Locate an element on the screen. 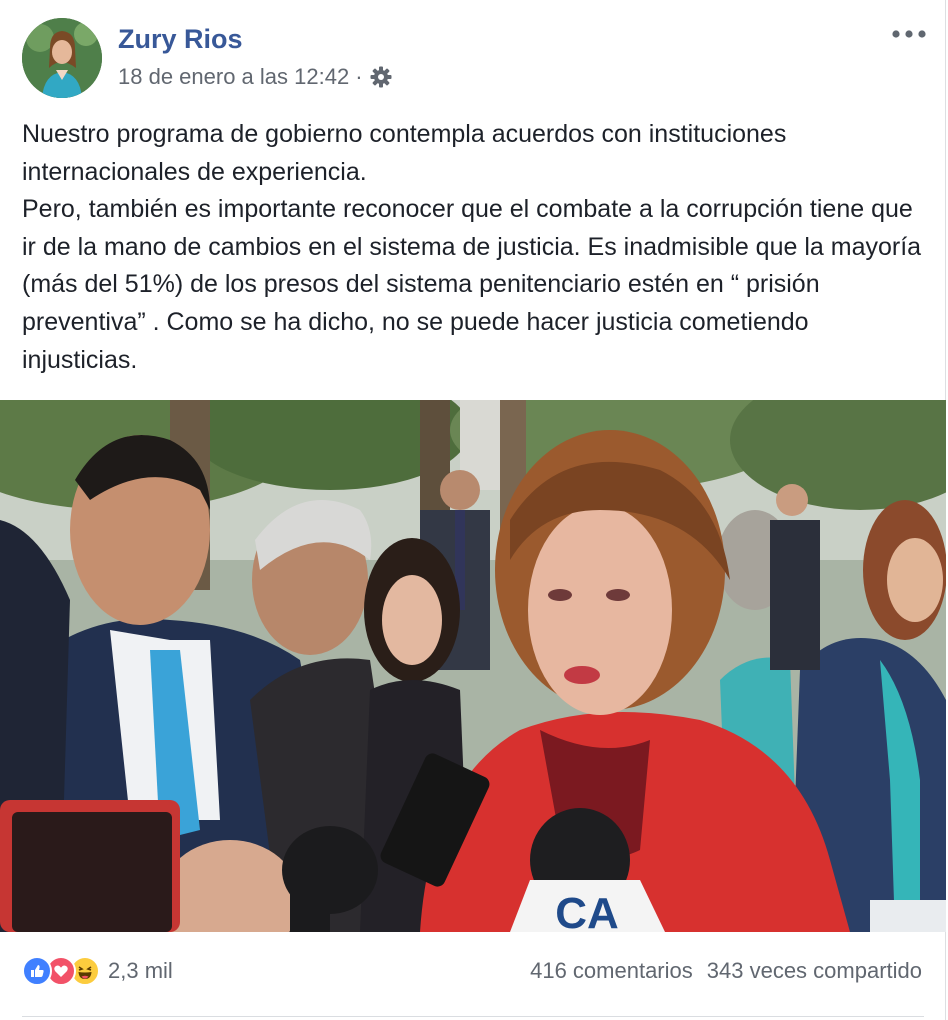 Image resolution: width=948 pixels, height=1020 pixels. more-options-icon is located at coordinates (909, 34).